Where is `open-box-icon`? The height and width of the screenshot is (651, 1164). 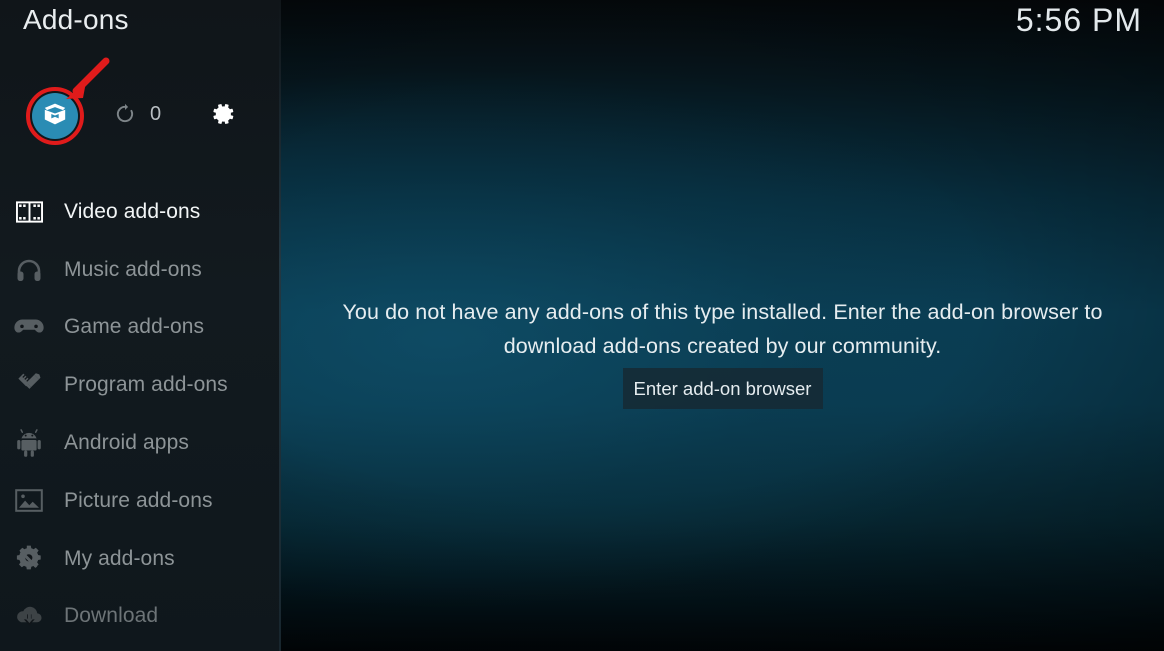
open-box-icon is located at coordinates (55, 116).